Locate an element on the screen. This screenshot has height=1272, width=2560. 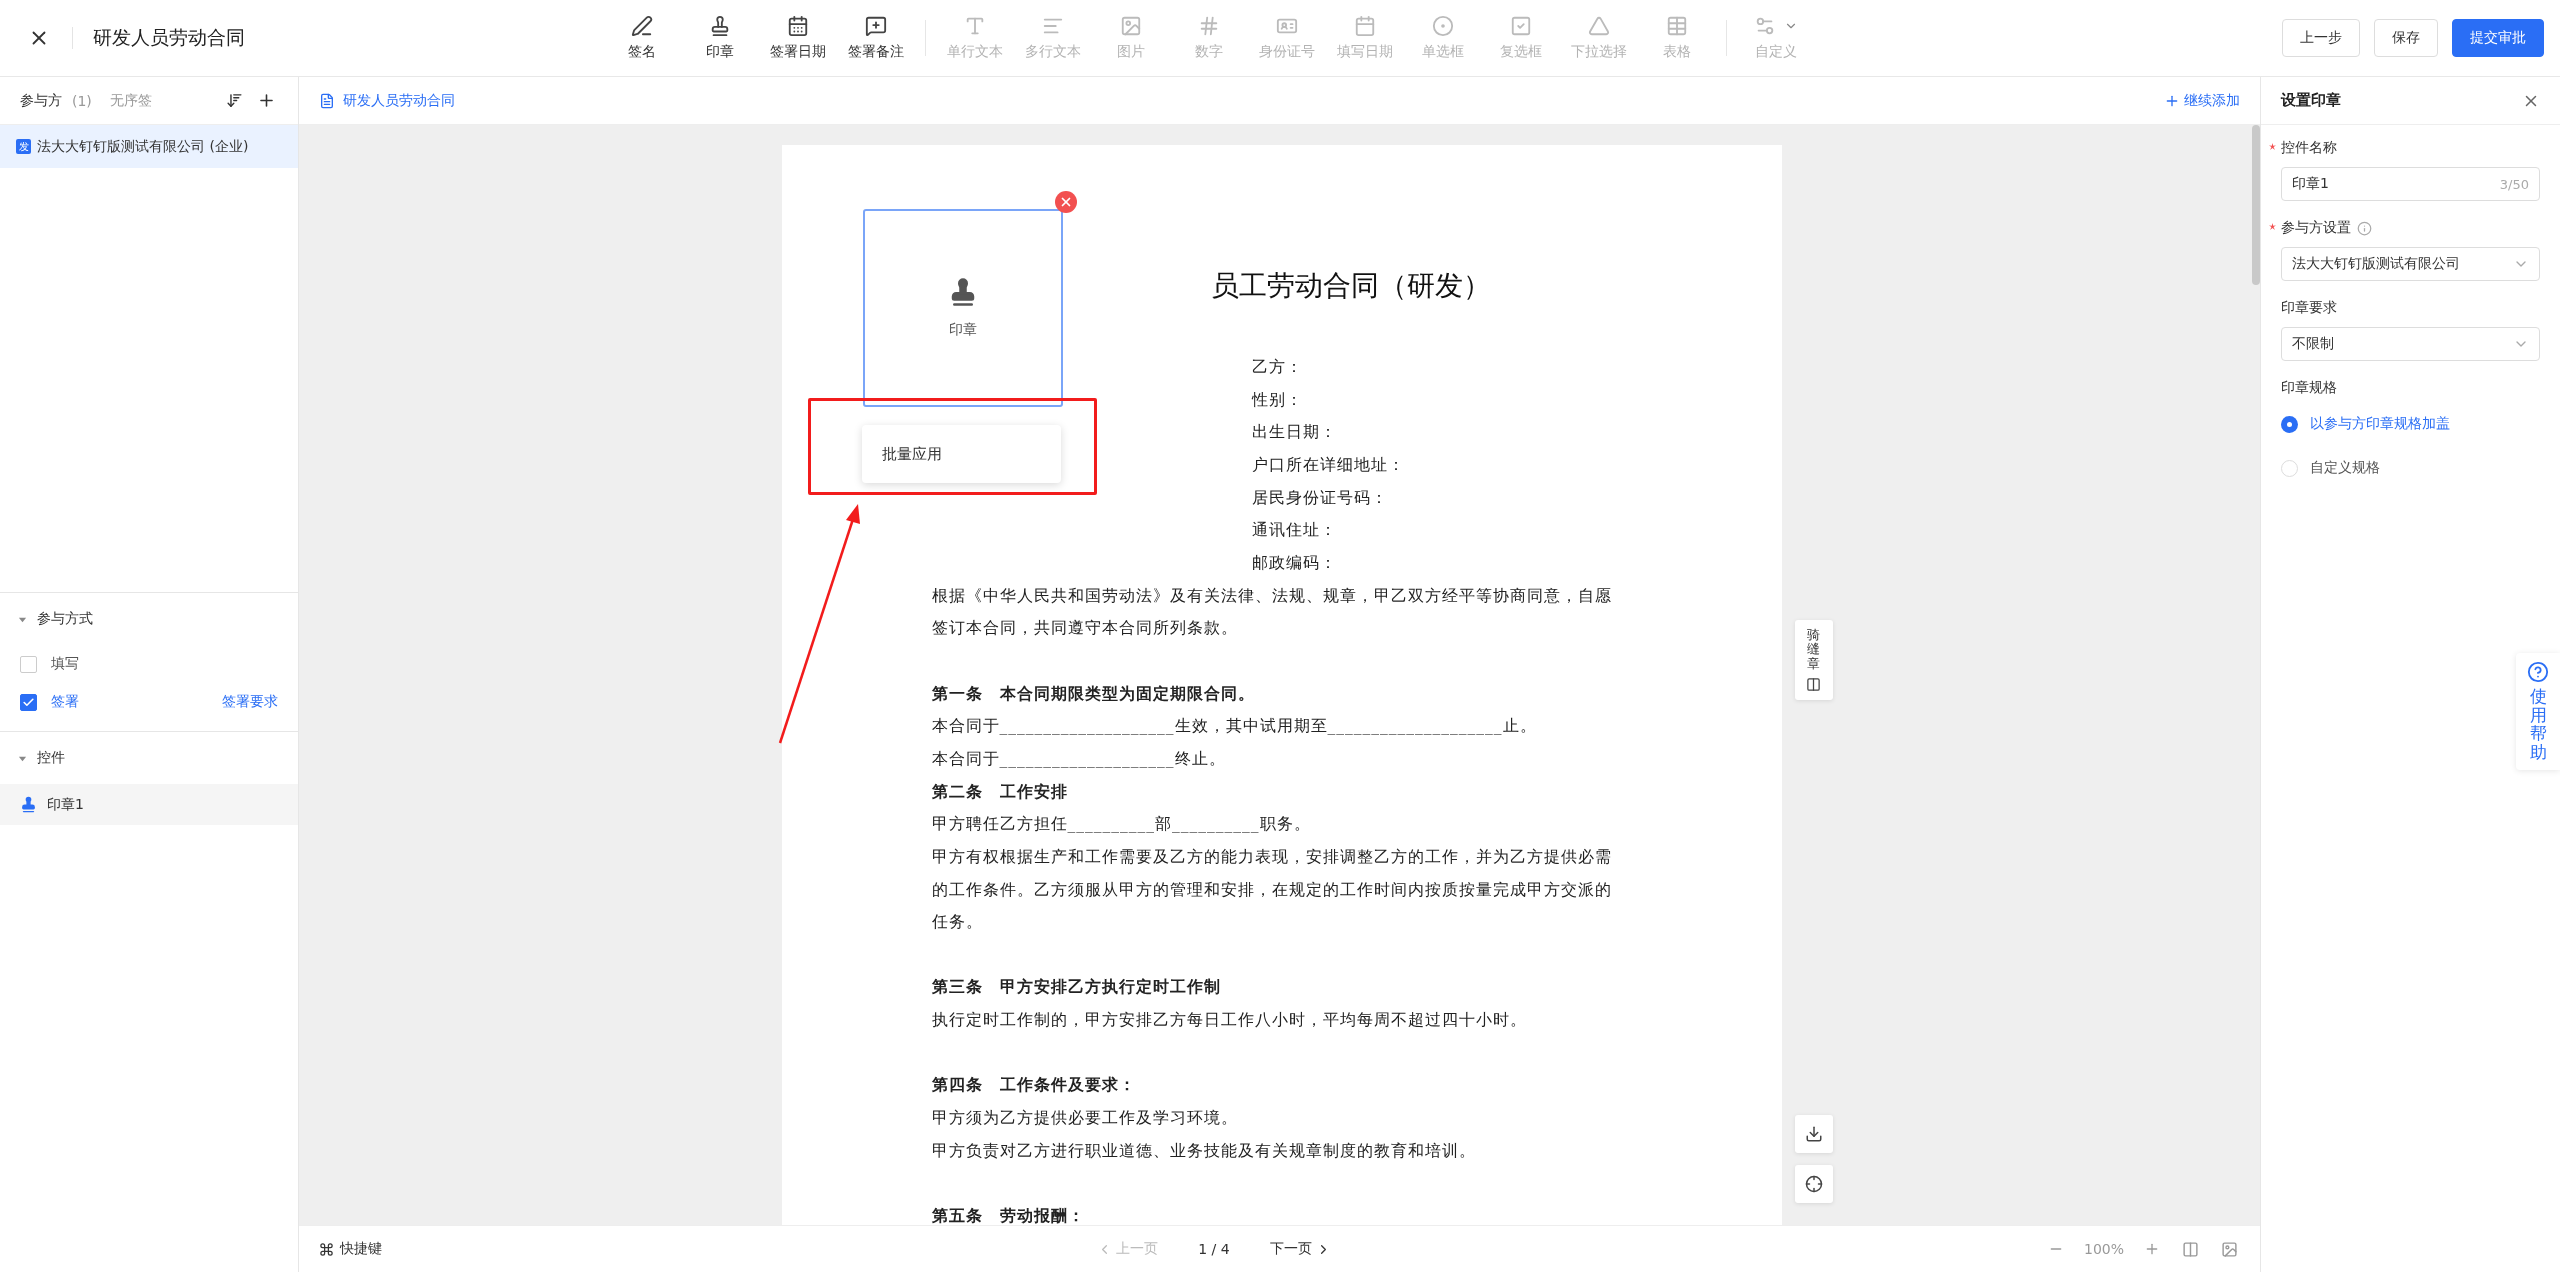
comment-plus-icon is located at coordinates (875, 26).